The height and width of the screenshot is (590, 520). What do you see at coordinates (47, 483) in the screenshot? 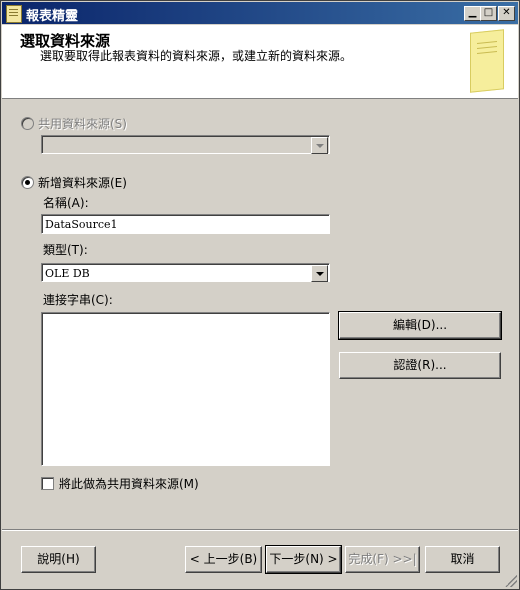
I see `make-shared-checkbox` at bounding box center [47, 483].